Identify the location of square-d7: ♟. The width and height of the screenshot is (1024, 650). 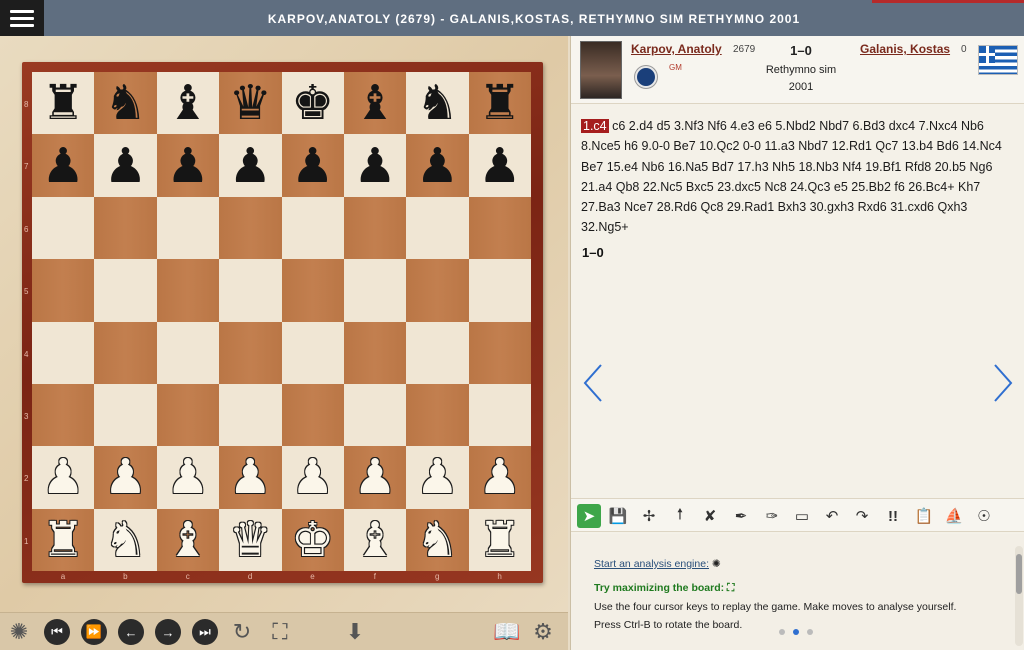
(250, 165).